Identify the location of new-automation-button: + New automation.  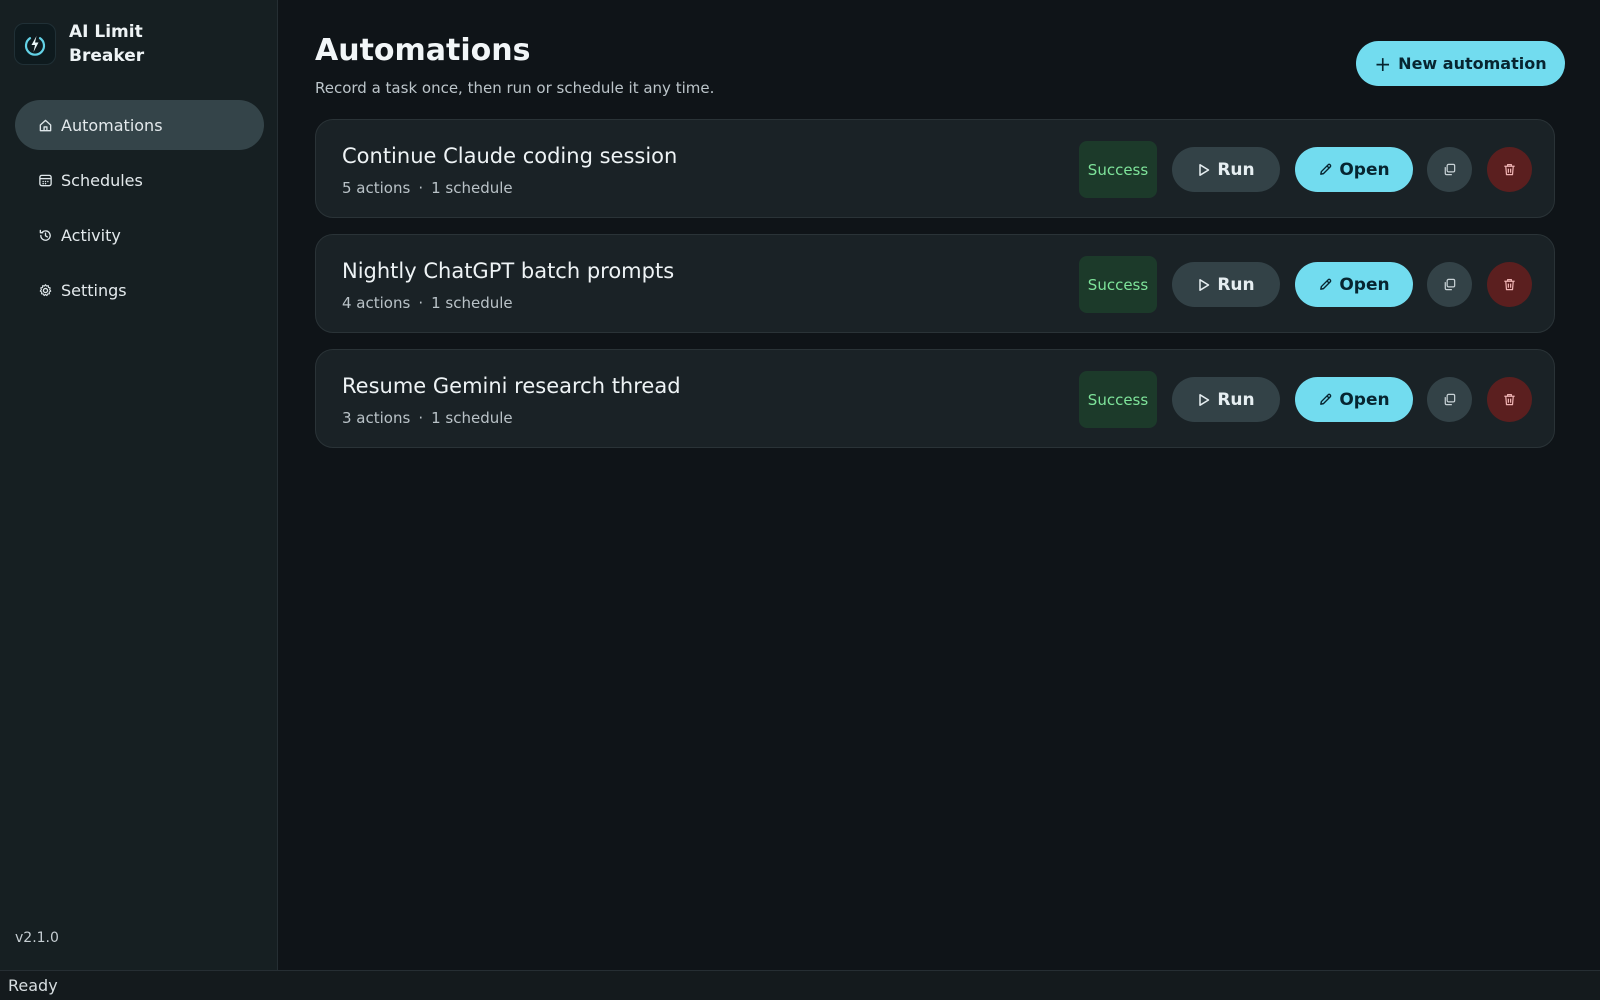
(1460, 63).